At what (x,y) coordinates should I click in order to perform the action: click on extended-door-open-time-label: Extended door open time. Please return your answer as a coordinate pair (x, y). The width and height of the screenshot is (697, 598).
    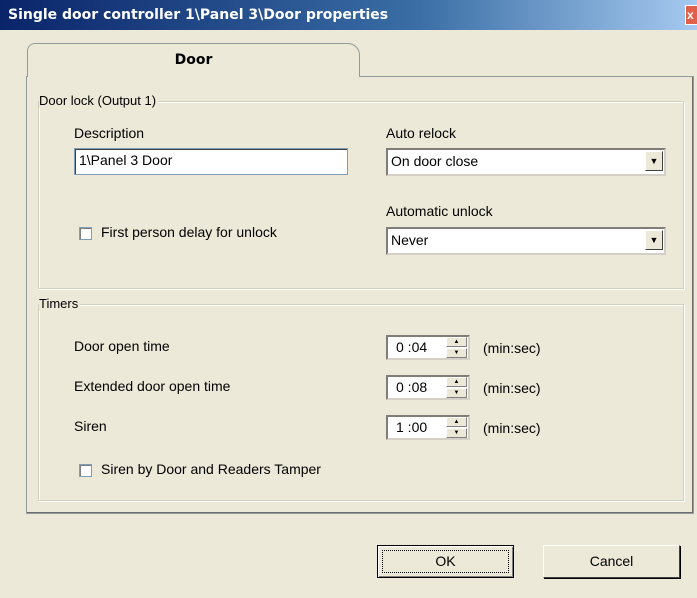
    Looking at the image, I should click on (152, 386).